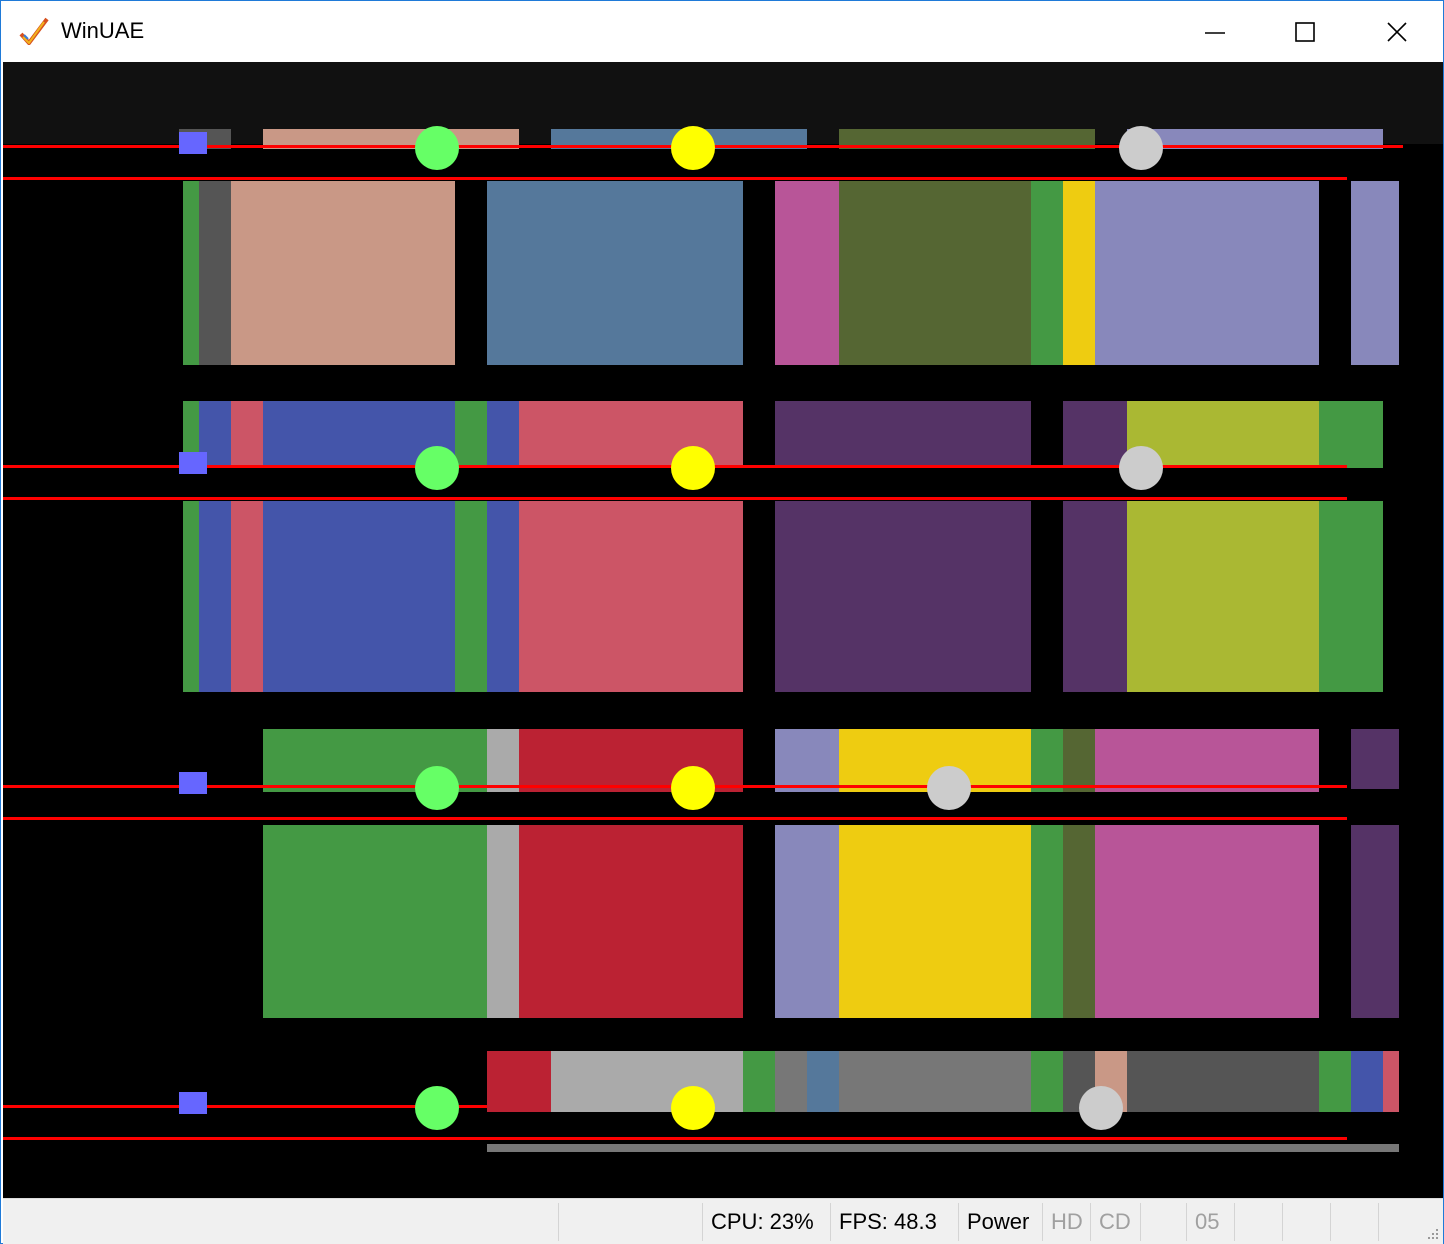  I want to click on close-icon, so click(1397, 31).